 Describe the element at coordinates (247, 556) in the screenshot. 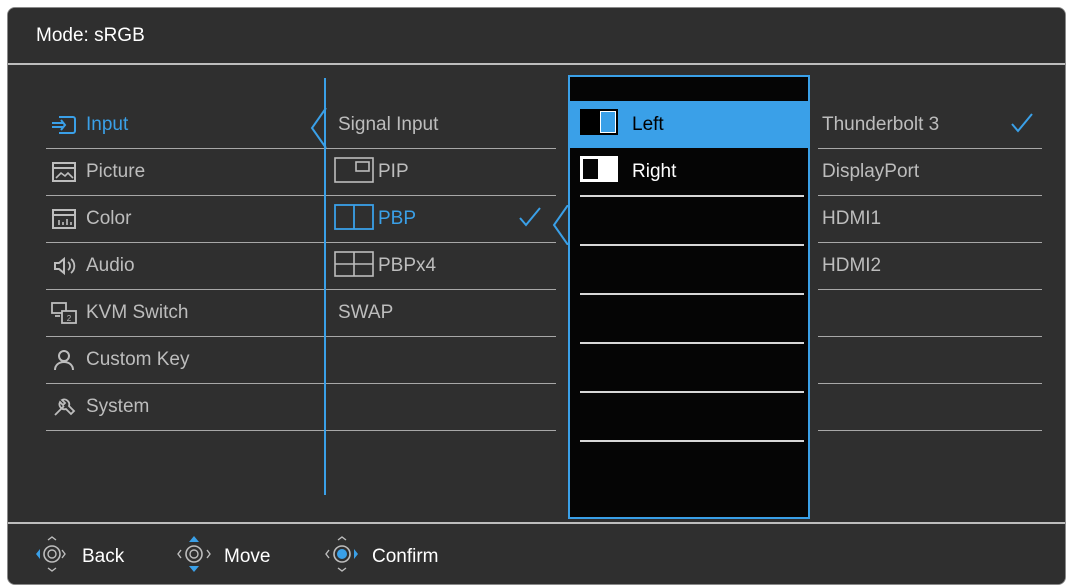

I see `move-label: Move` at that location.